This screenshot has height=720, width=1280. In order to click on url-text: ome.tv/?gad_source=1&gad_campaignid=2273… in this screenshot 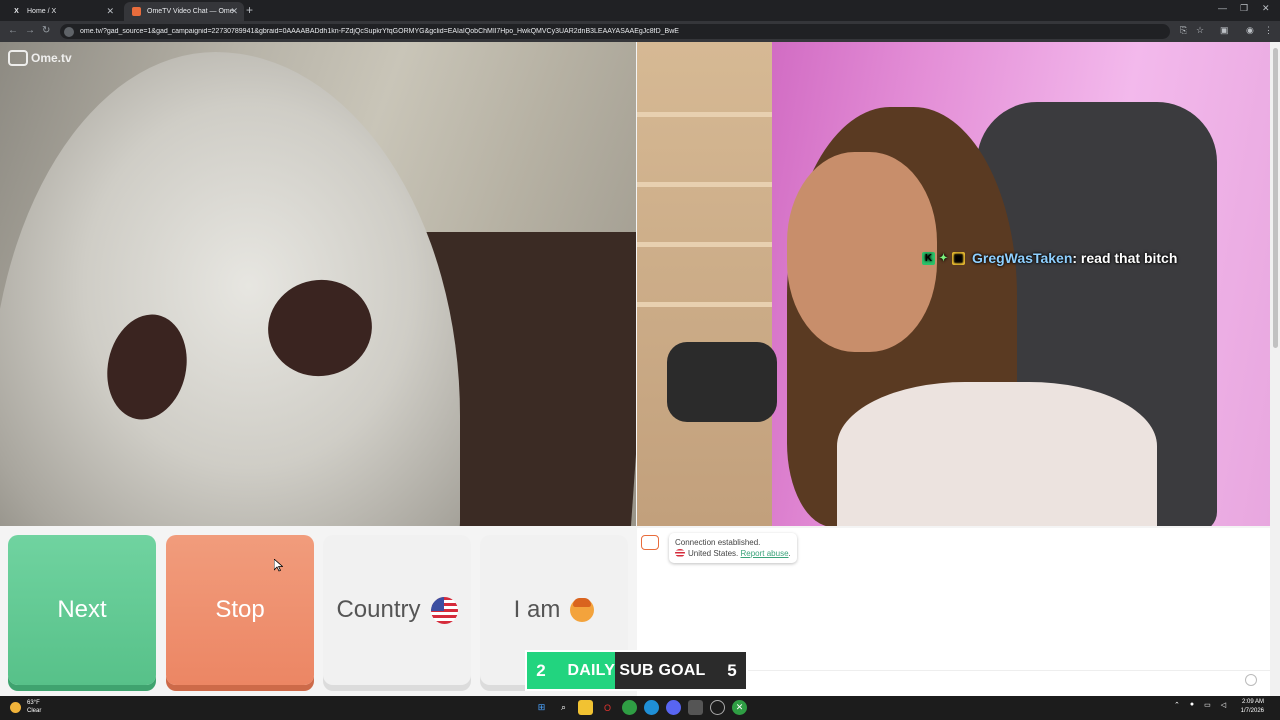, I will do `click(379, 31)`.